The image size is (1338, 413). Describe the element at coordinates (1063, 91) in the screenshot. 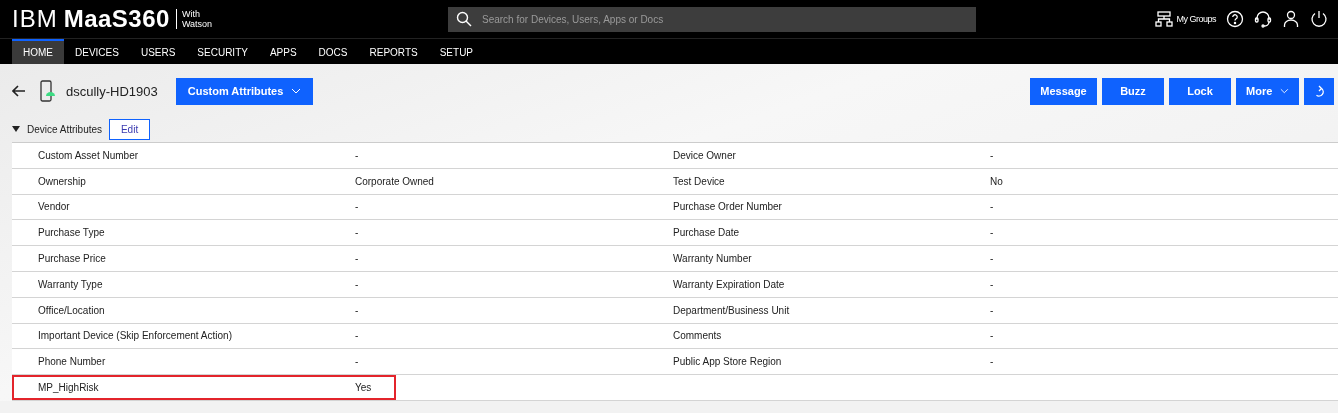

I see `action-button: Message` at that location.